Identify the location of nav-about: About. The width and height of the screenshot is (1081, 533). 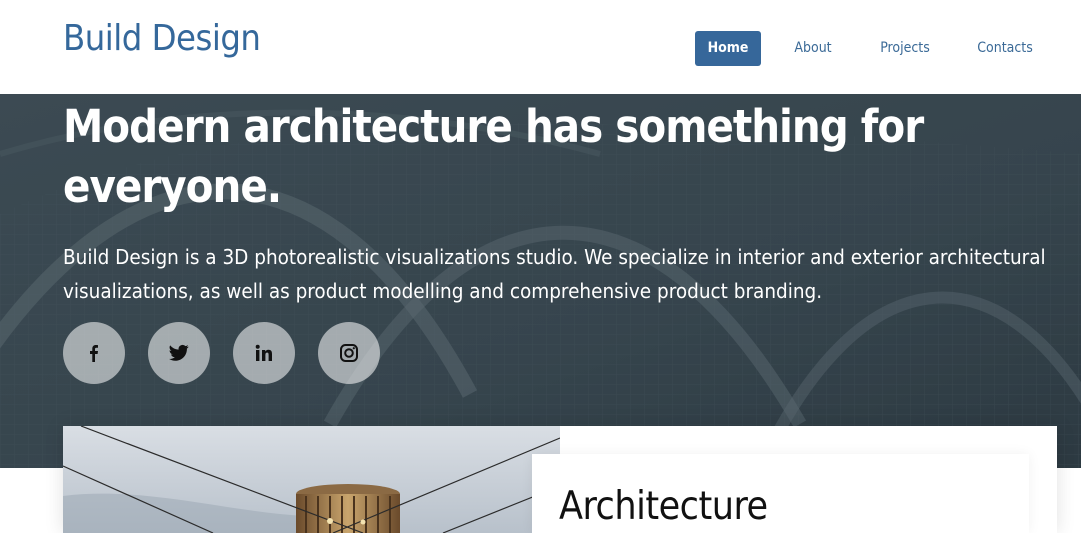
(813, 48).